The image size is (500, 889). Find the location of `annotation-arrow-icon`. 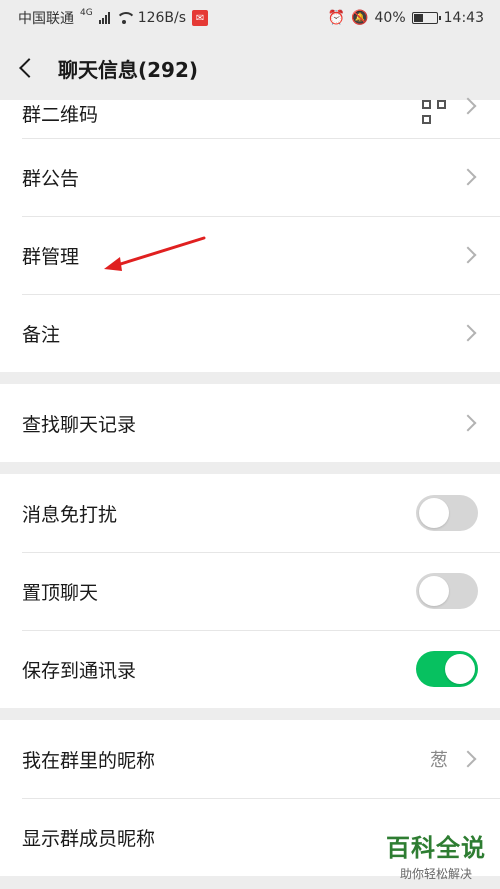

annotation-arrow-icon is located at coordinates (155, 253).